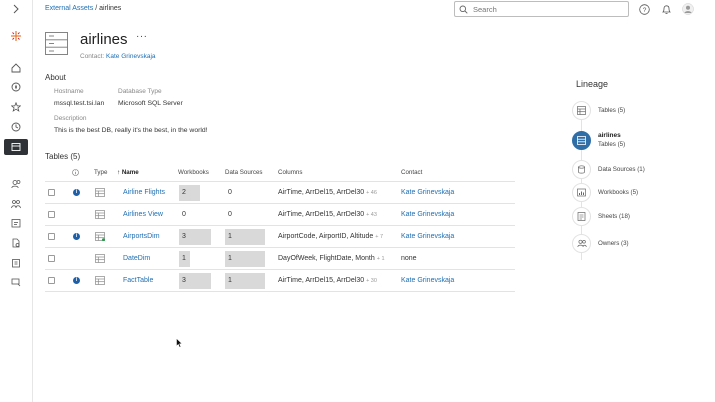 The width and height of the screenshot is (715, 402). What do you see at coordinates (581, 216) in the screenshot?
I see `sheet-icon` at bounding box center [581, 216].